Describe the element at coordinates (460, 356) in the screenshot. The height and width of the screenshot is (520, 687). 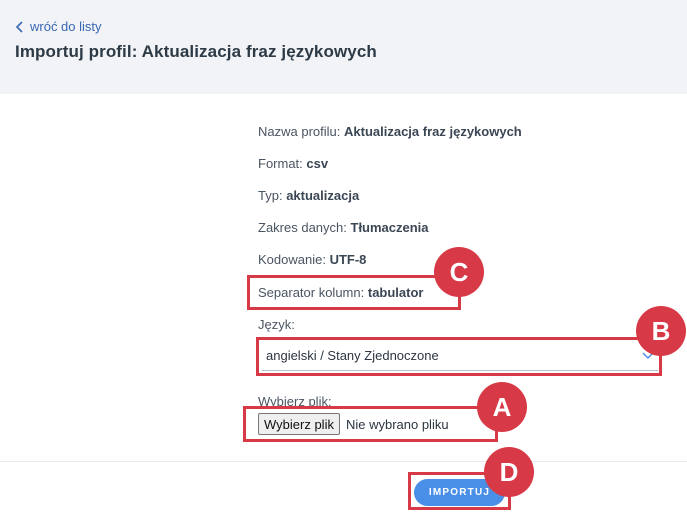
I see `language-select: angielski / Stany Zjednoczone` at that location.